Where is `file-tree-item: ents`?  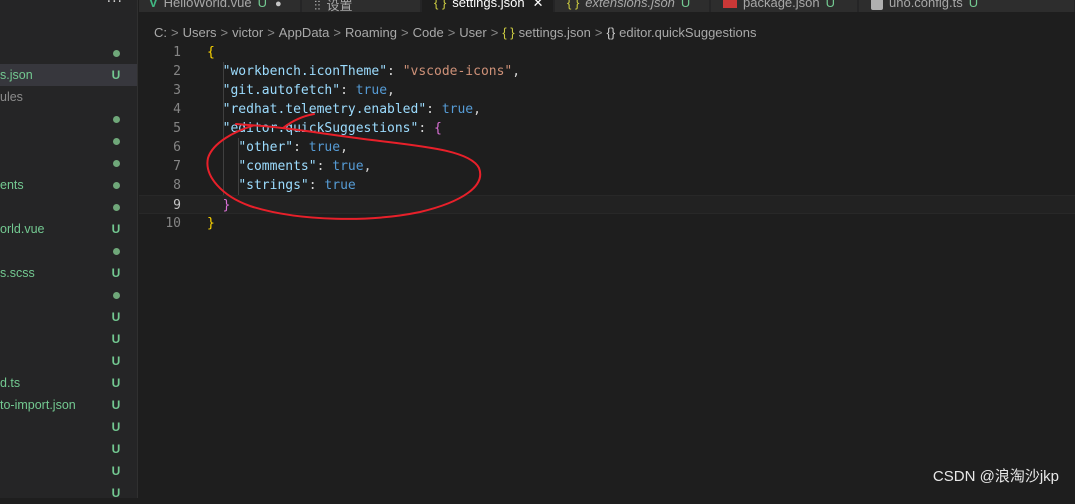
file-tree-item: ents is located at coordinates (68, 185).